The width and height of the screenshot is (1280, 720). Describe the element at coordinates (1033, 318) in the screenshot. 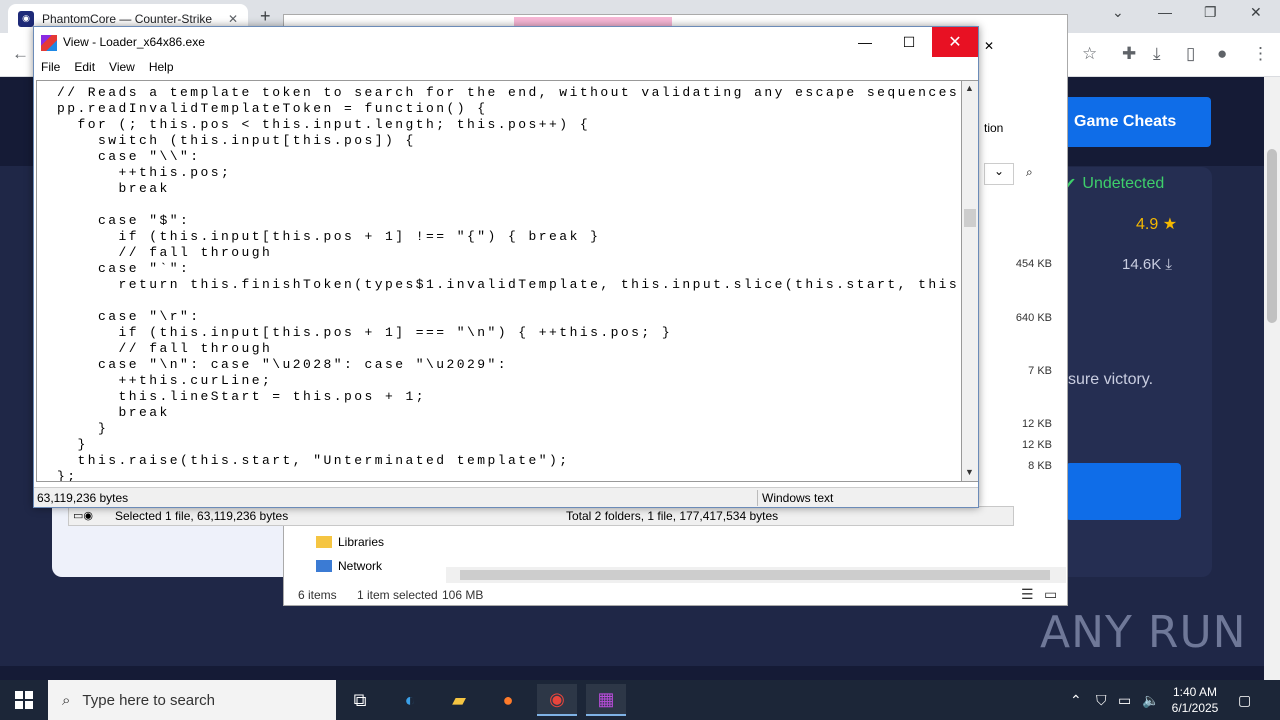

I see `file-size: 640 KB` at that location.